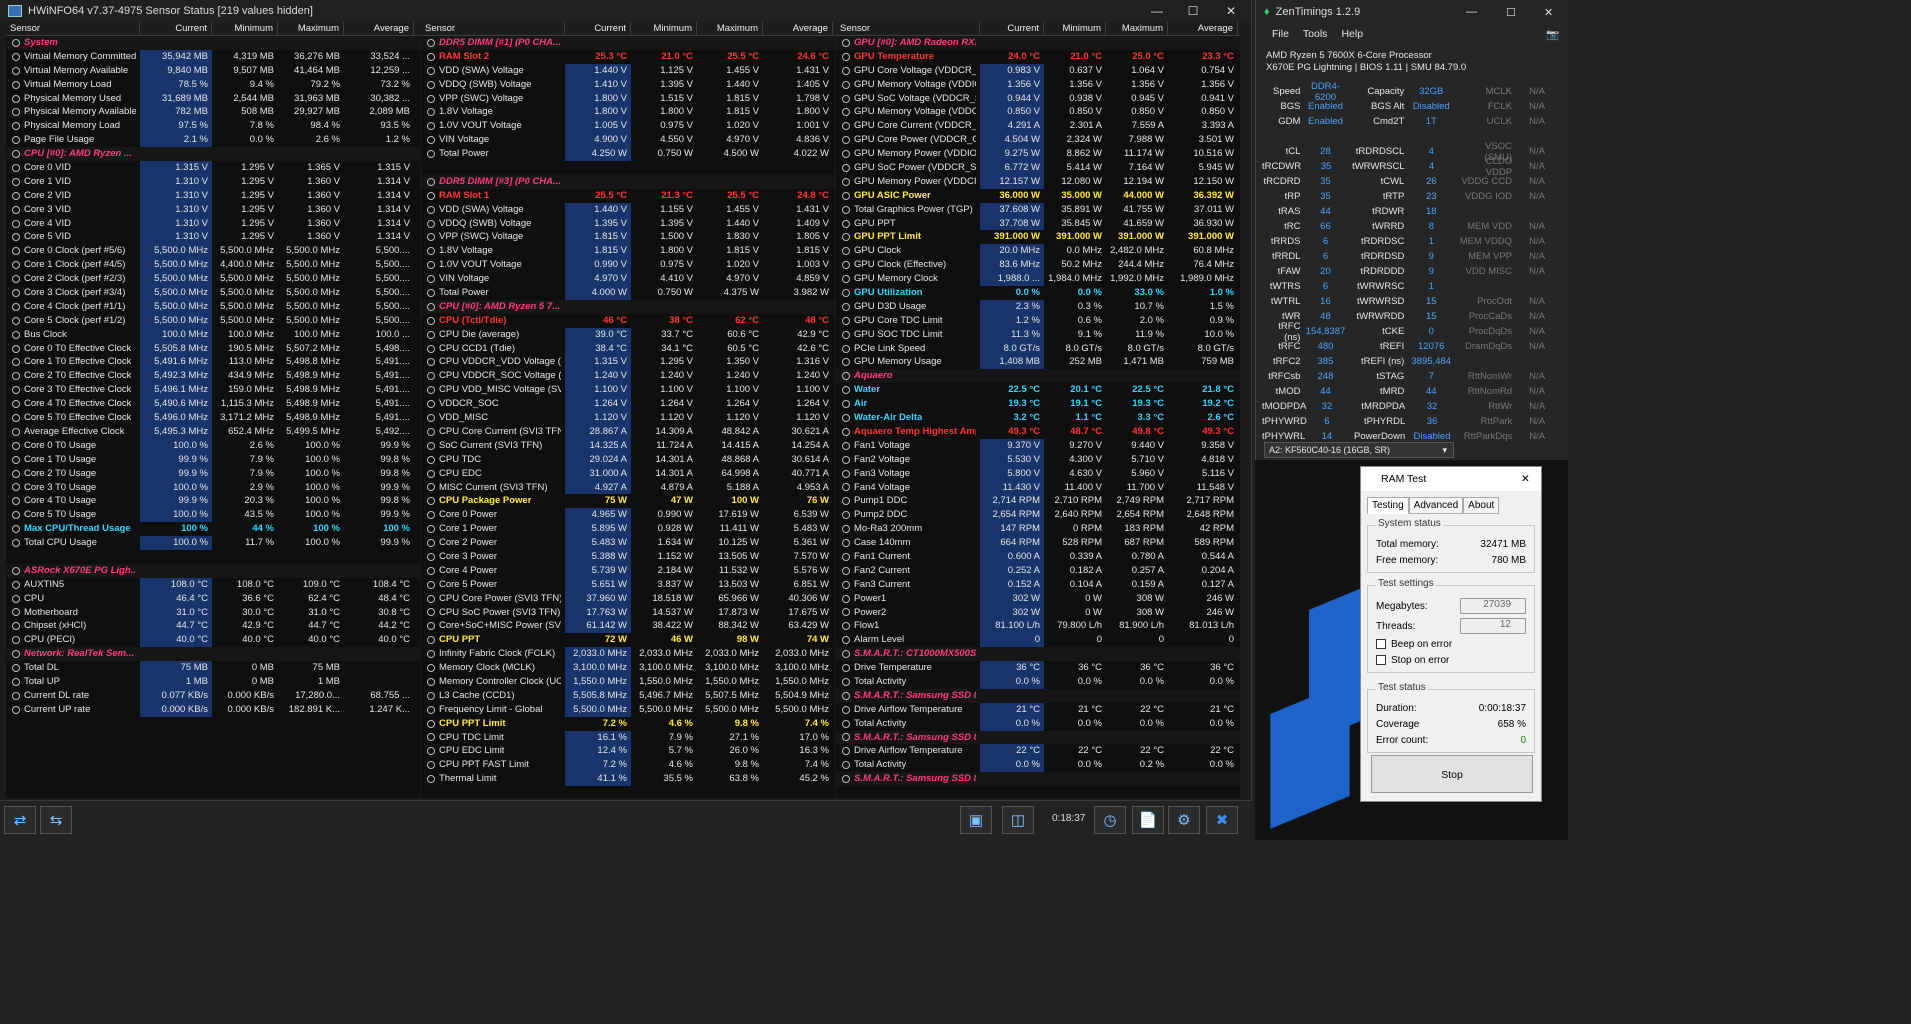 The height and width of the screenshot is (1024, 1911). Describe the element at coordinates (379, 28) in the screenshot. I see `header-average: Average` at that location.